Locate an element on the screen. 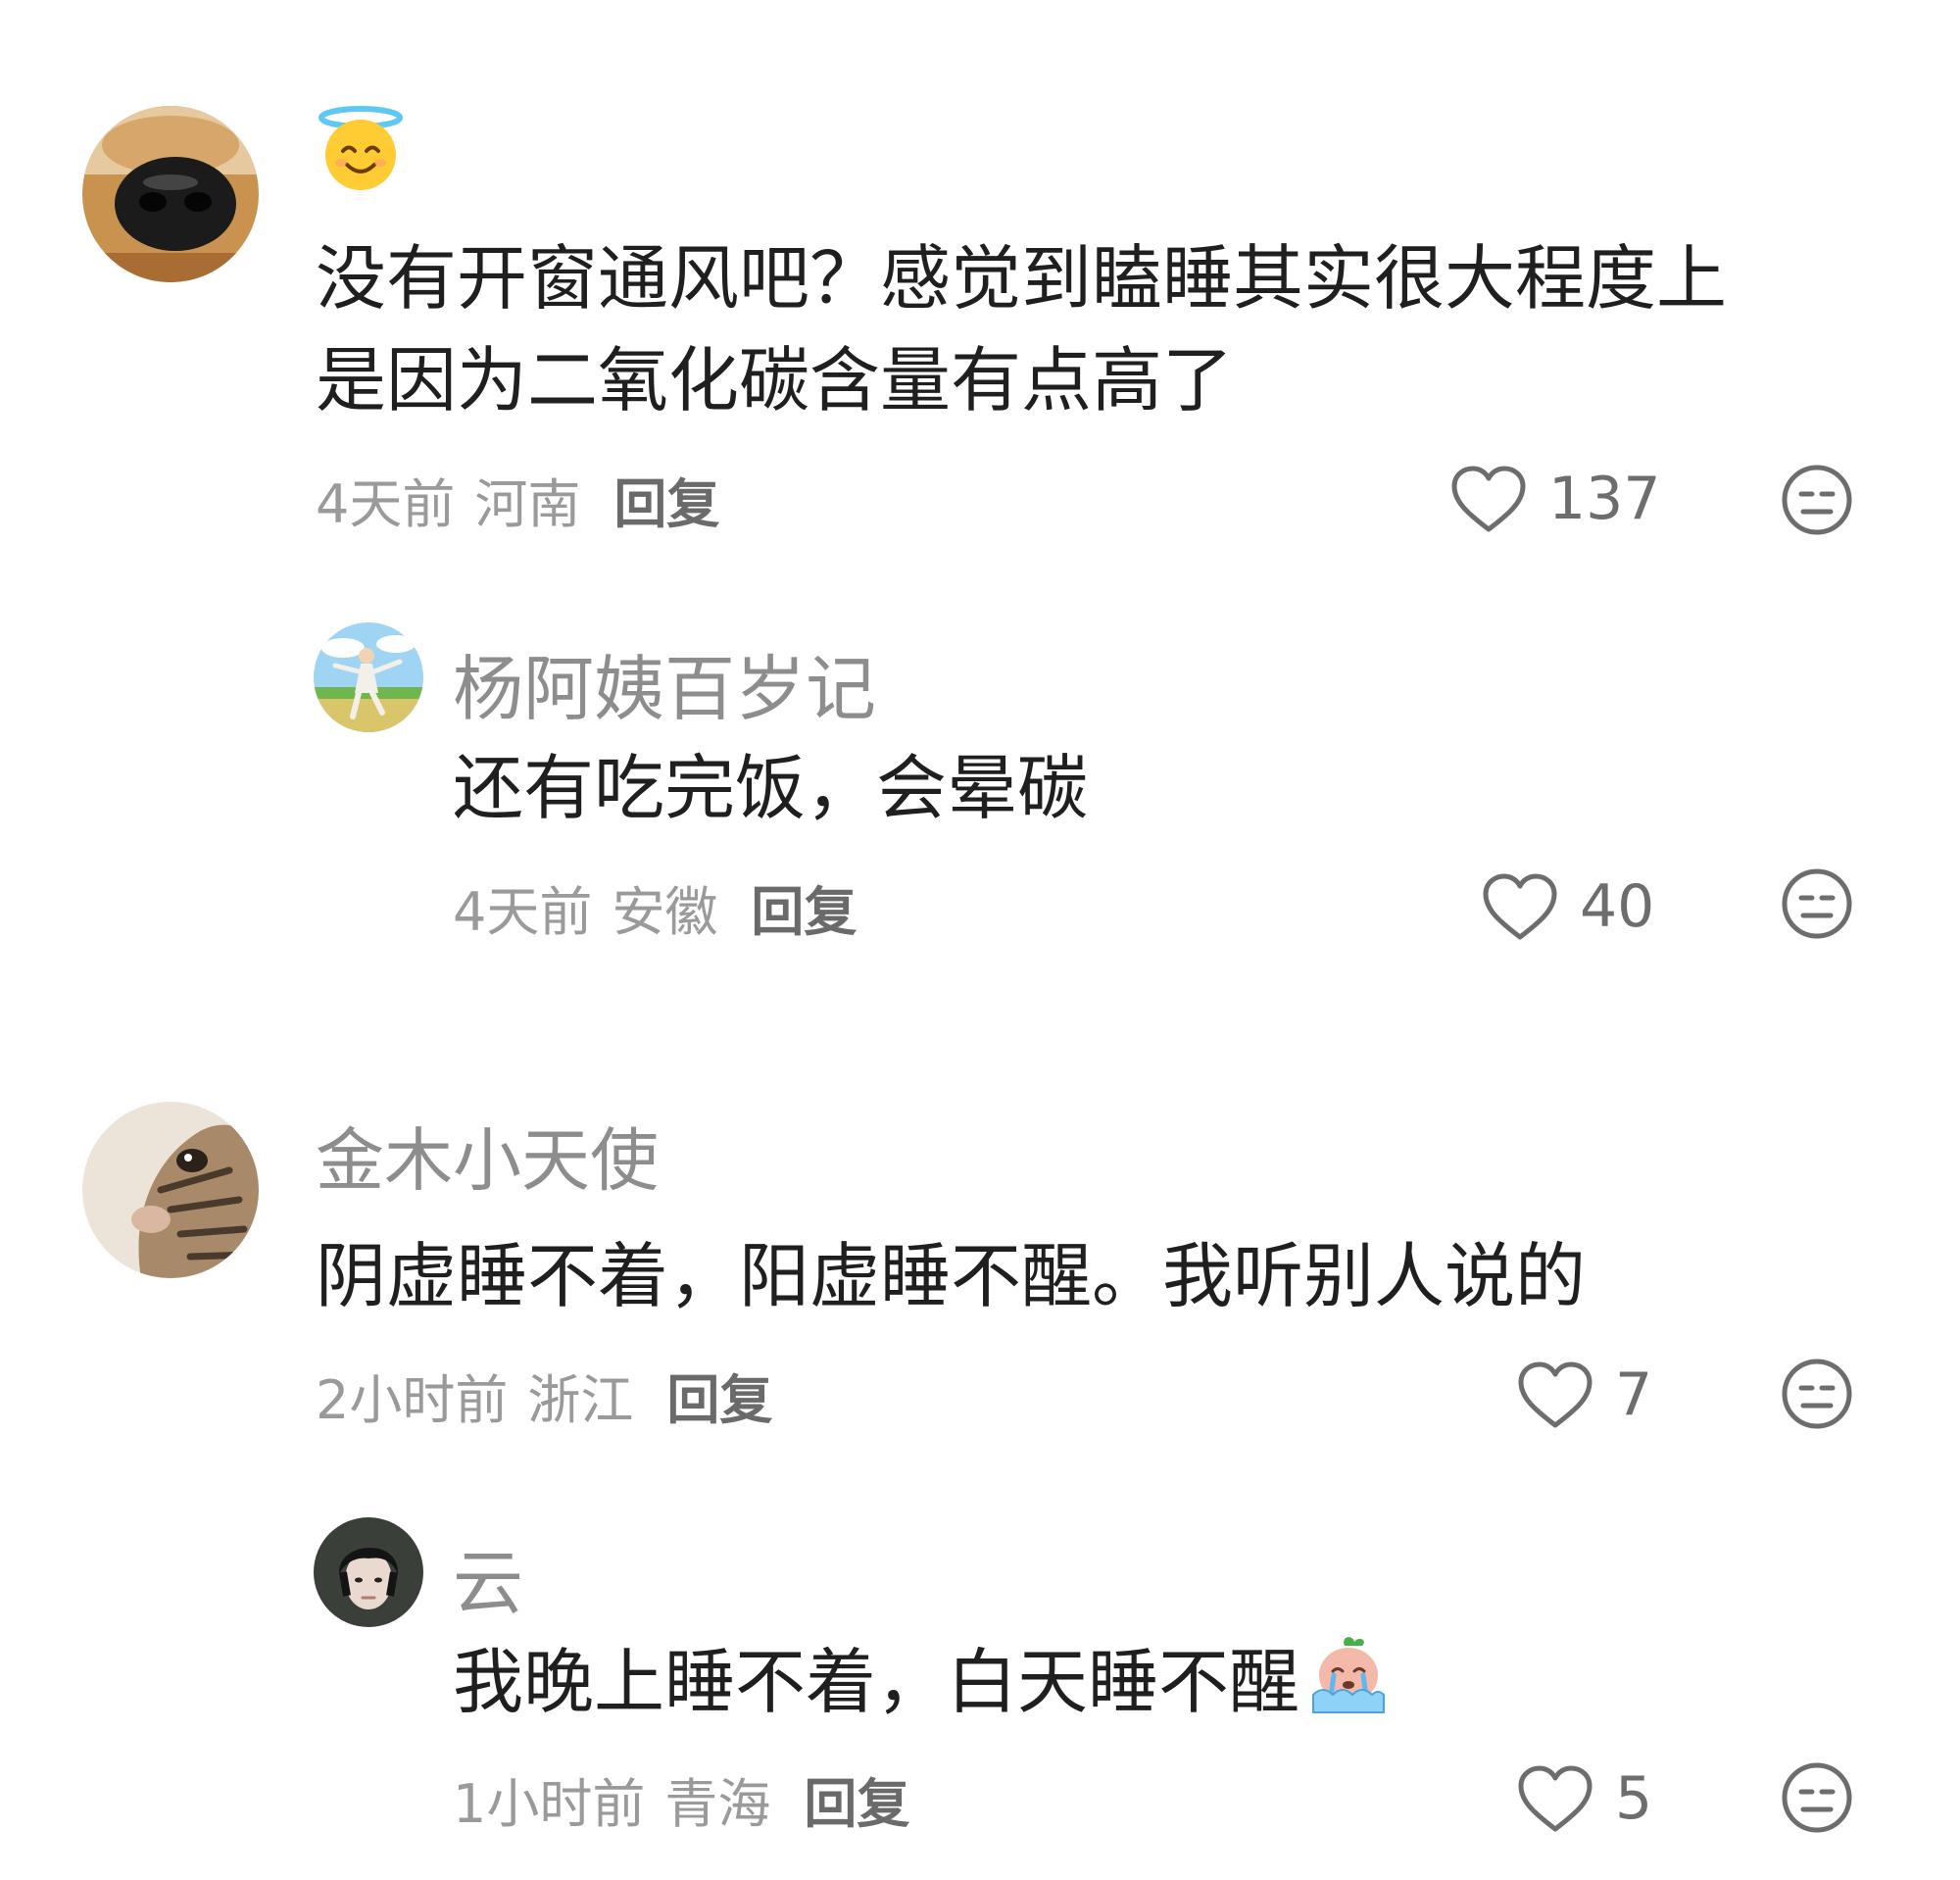  comment-text-line: 阴虚睡不着，阳虚睡不醒。我听别人说的 is located at coordinates (951, 1276).